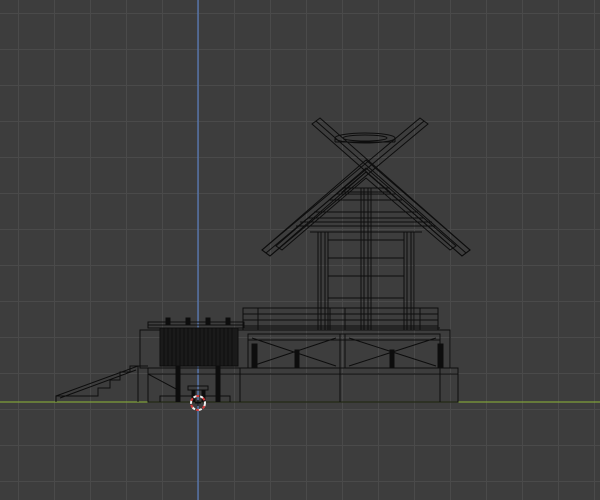 The height and width of the screenshot is (500, 600). What do you see at coordinates (340, 319) in the screenshot?
I see `veranda-railing` at bounding box center [340, 319].